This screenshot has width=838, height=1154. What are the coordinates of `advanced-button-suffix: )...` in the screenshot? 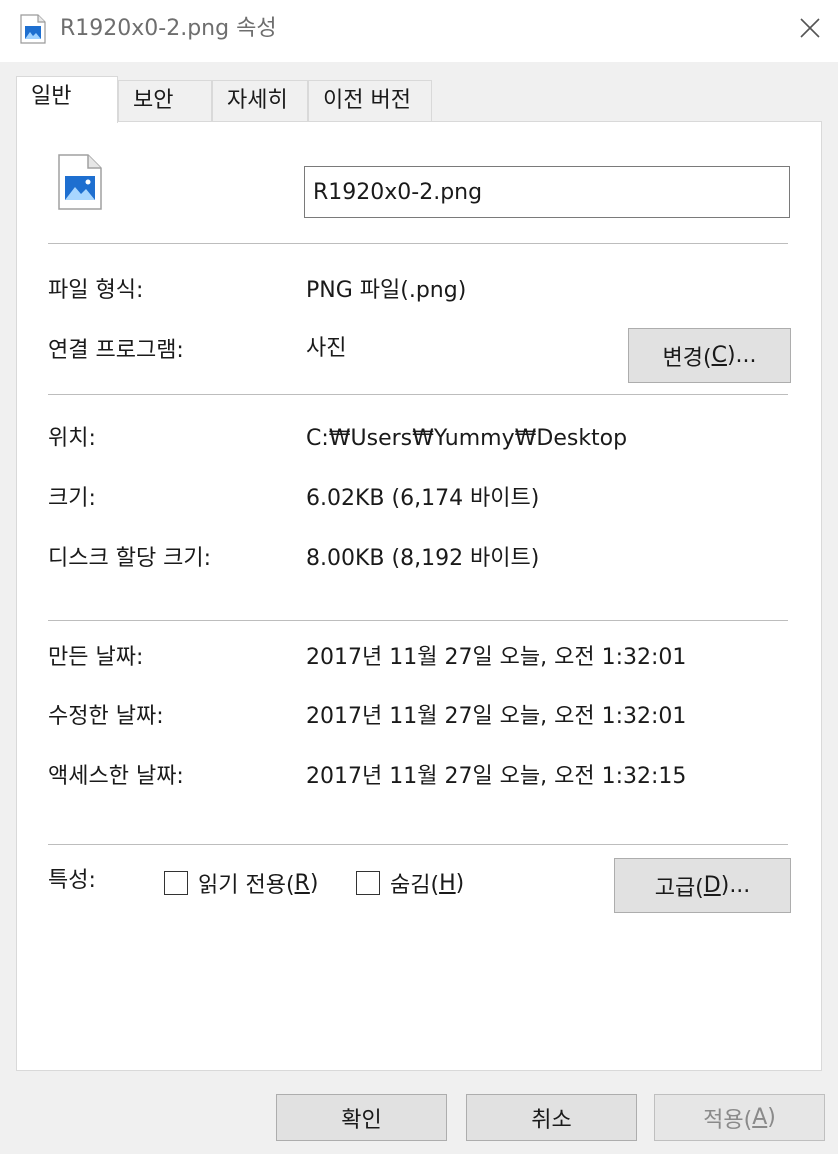 It's located at (735, 885).